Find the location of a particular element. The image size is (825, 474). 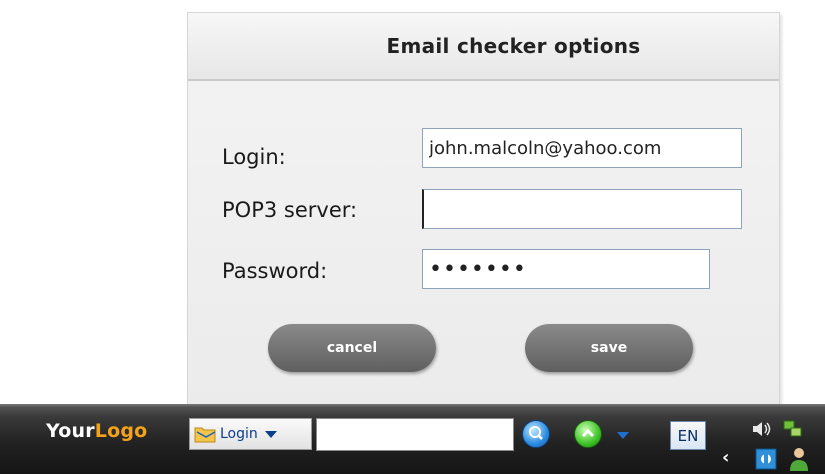

up-arrow-glyph is located at coordinates (588, 433).